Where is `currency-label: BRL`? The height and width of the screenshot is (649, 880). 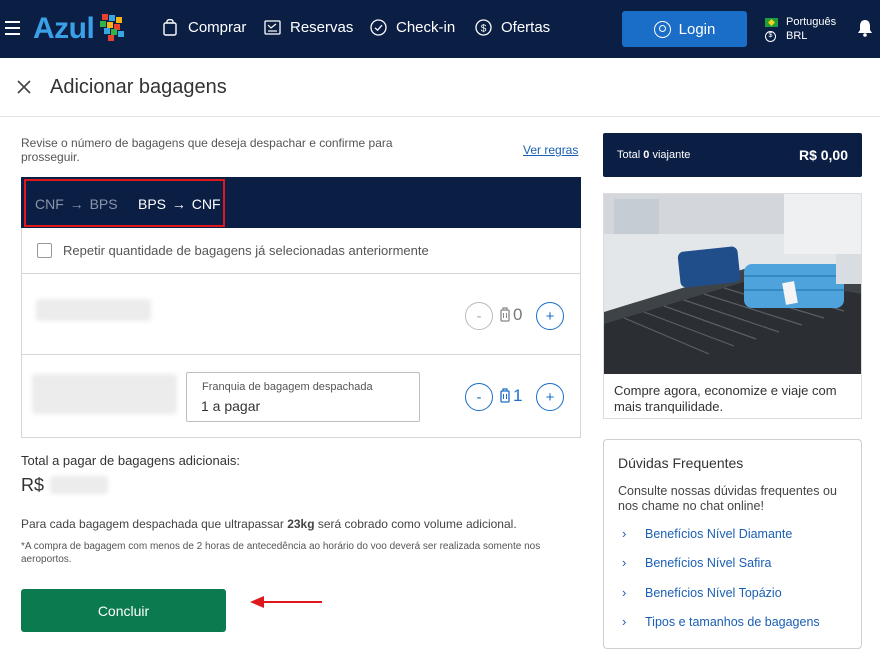 currency-label: BRL is located at coordinates (797, 36).